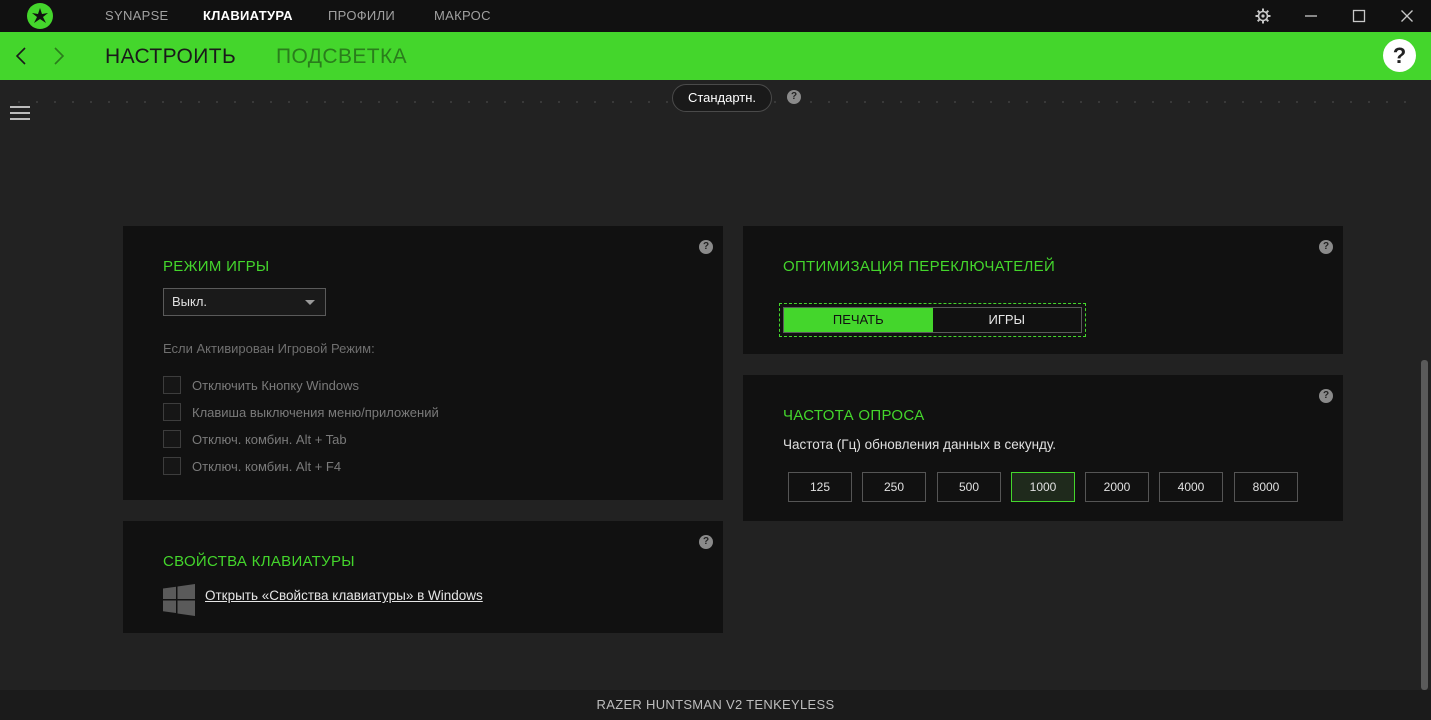 This screenshot has height=720, width=1431. Describe the element at coordinates (722, 98) in the screenshot. I see `profile-selector: Стандартн.` at that location.